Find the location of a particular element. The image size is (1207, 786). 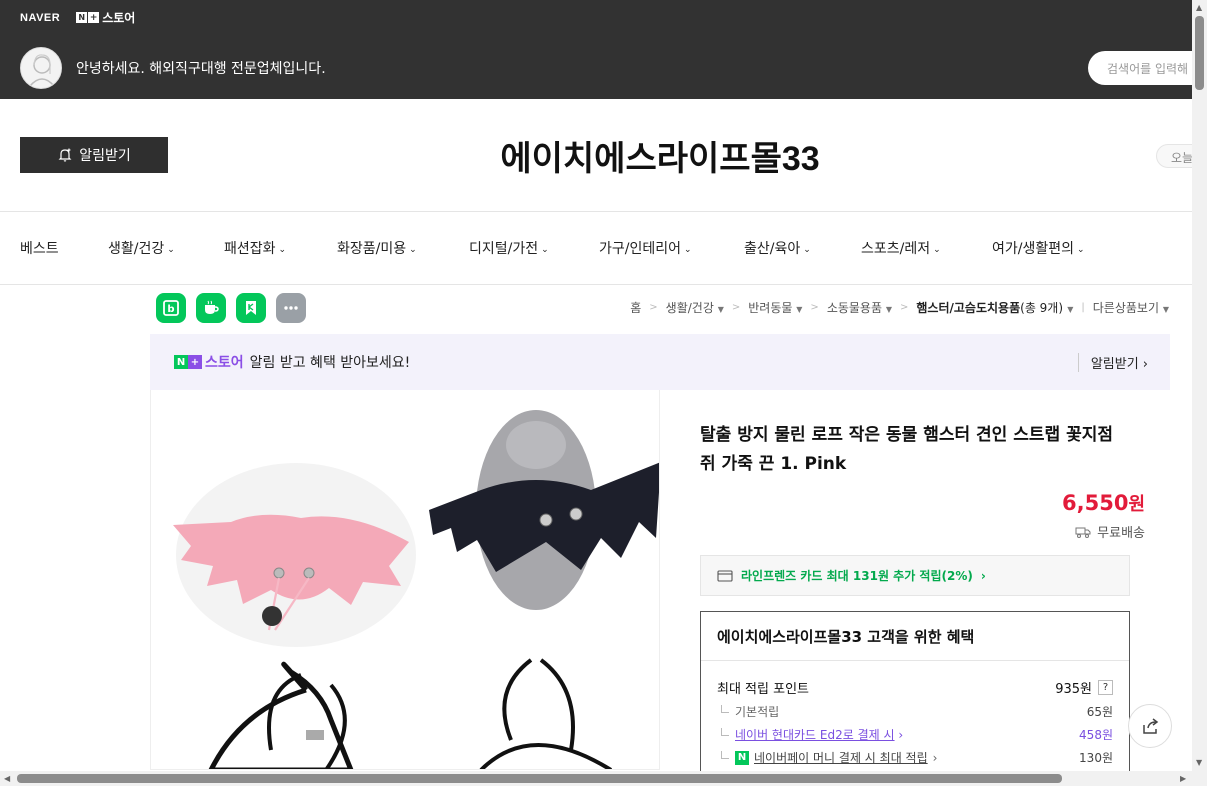

product-price: 6,550원 is located at coordinates (1103, 503).